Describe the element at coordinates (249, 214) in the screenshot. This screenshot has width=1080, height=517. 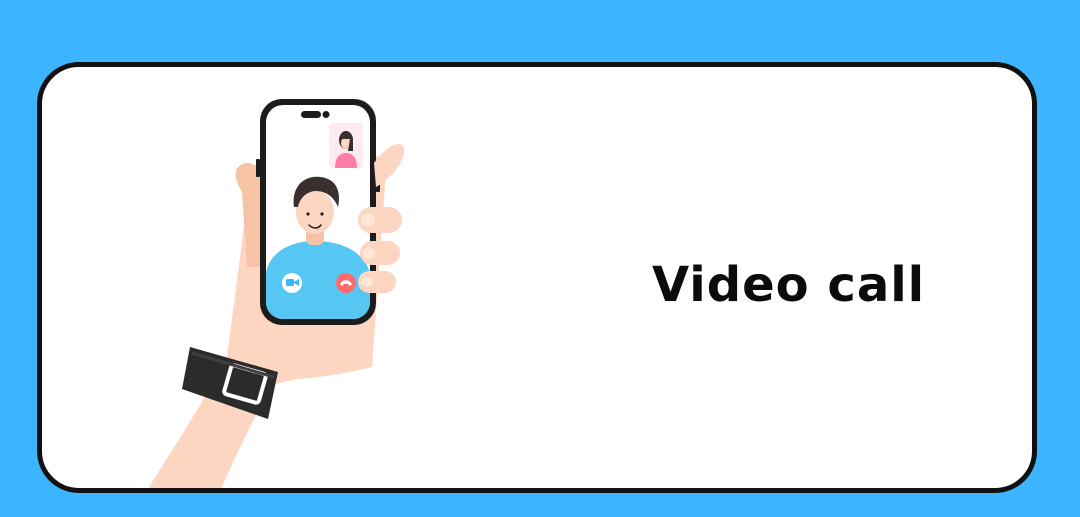
I see `thumb` at that location.